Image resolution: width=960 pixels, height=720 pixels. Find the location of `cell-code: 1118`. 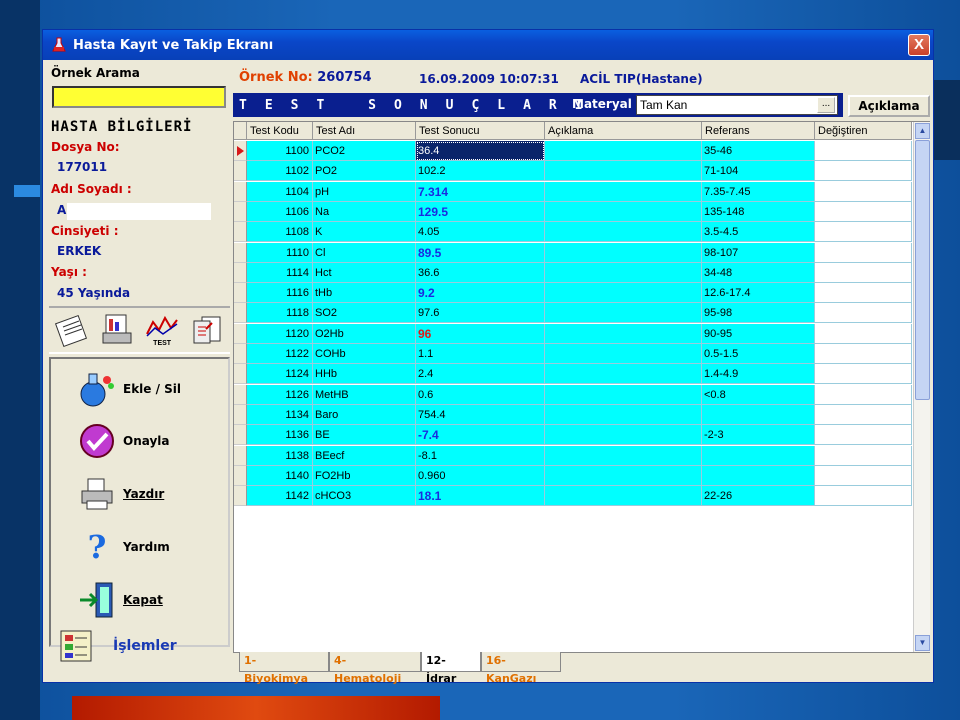

cell-code: 1118 is located at coordinates (280, 313).